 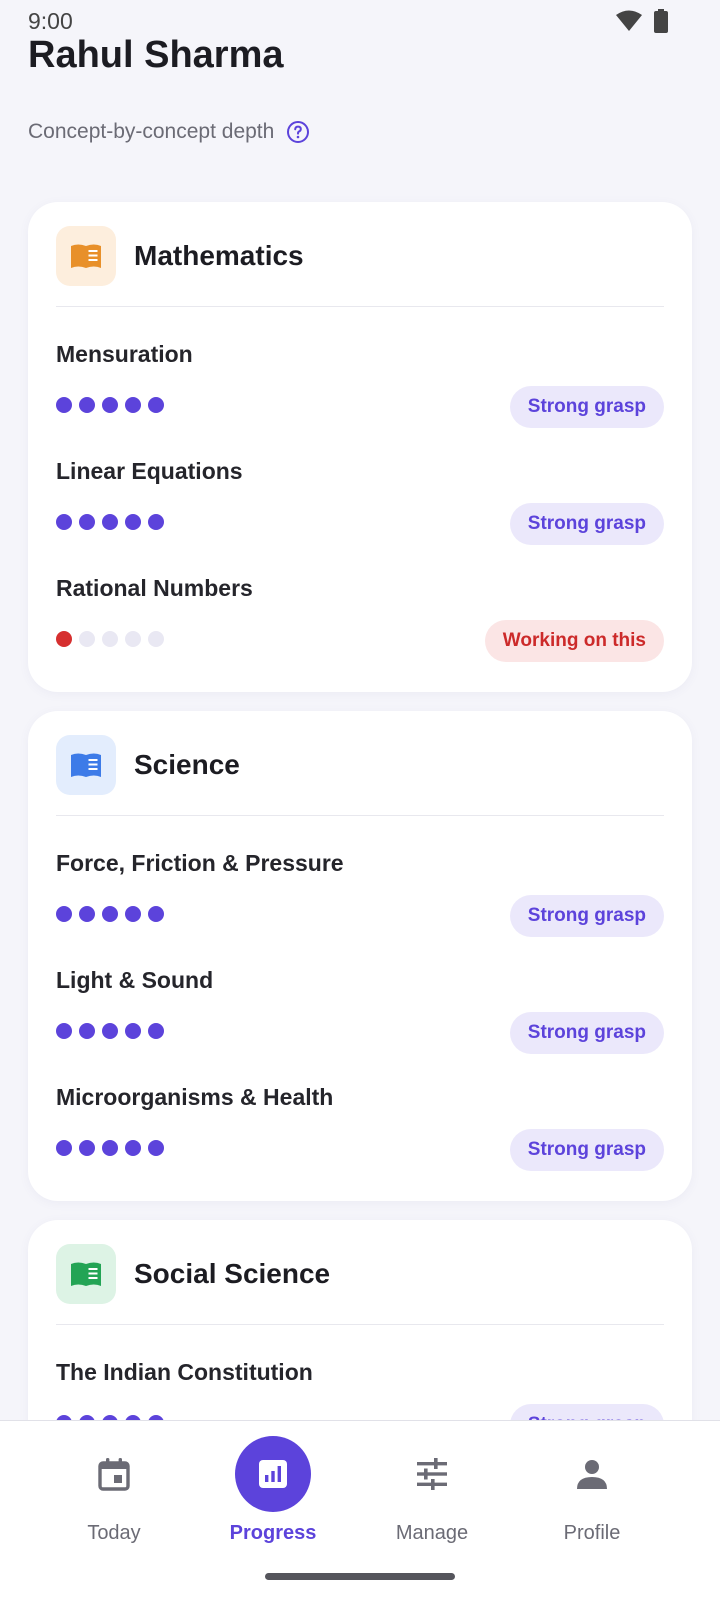 What do you see at coordinates (592, 1533) in the screenshot?
I see `nav-label-profile: Profile` at bounding box center [592, 1533].